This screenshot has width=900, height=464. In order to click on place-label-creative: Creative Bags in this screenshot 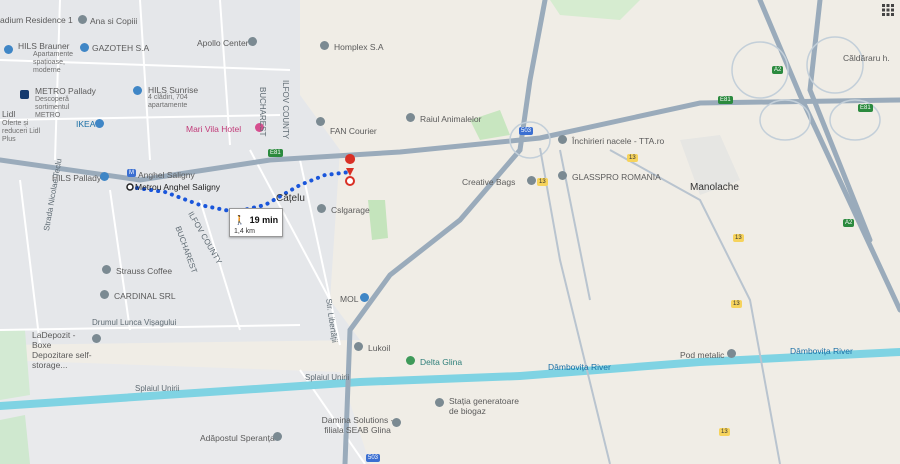, I will do `click(488, 182)`.